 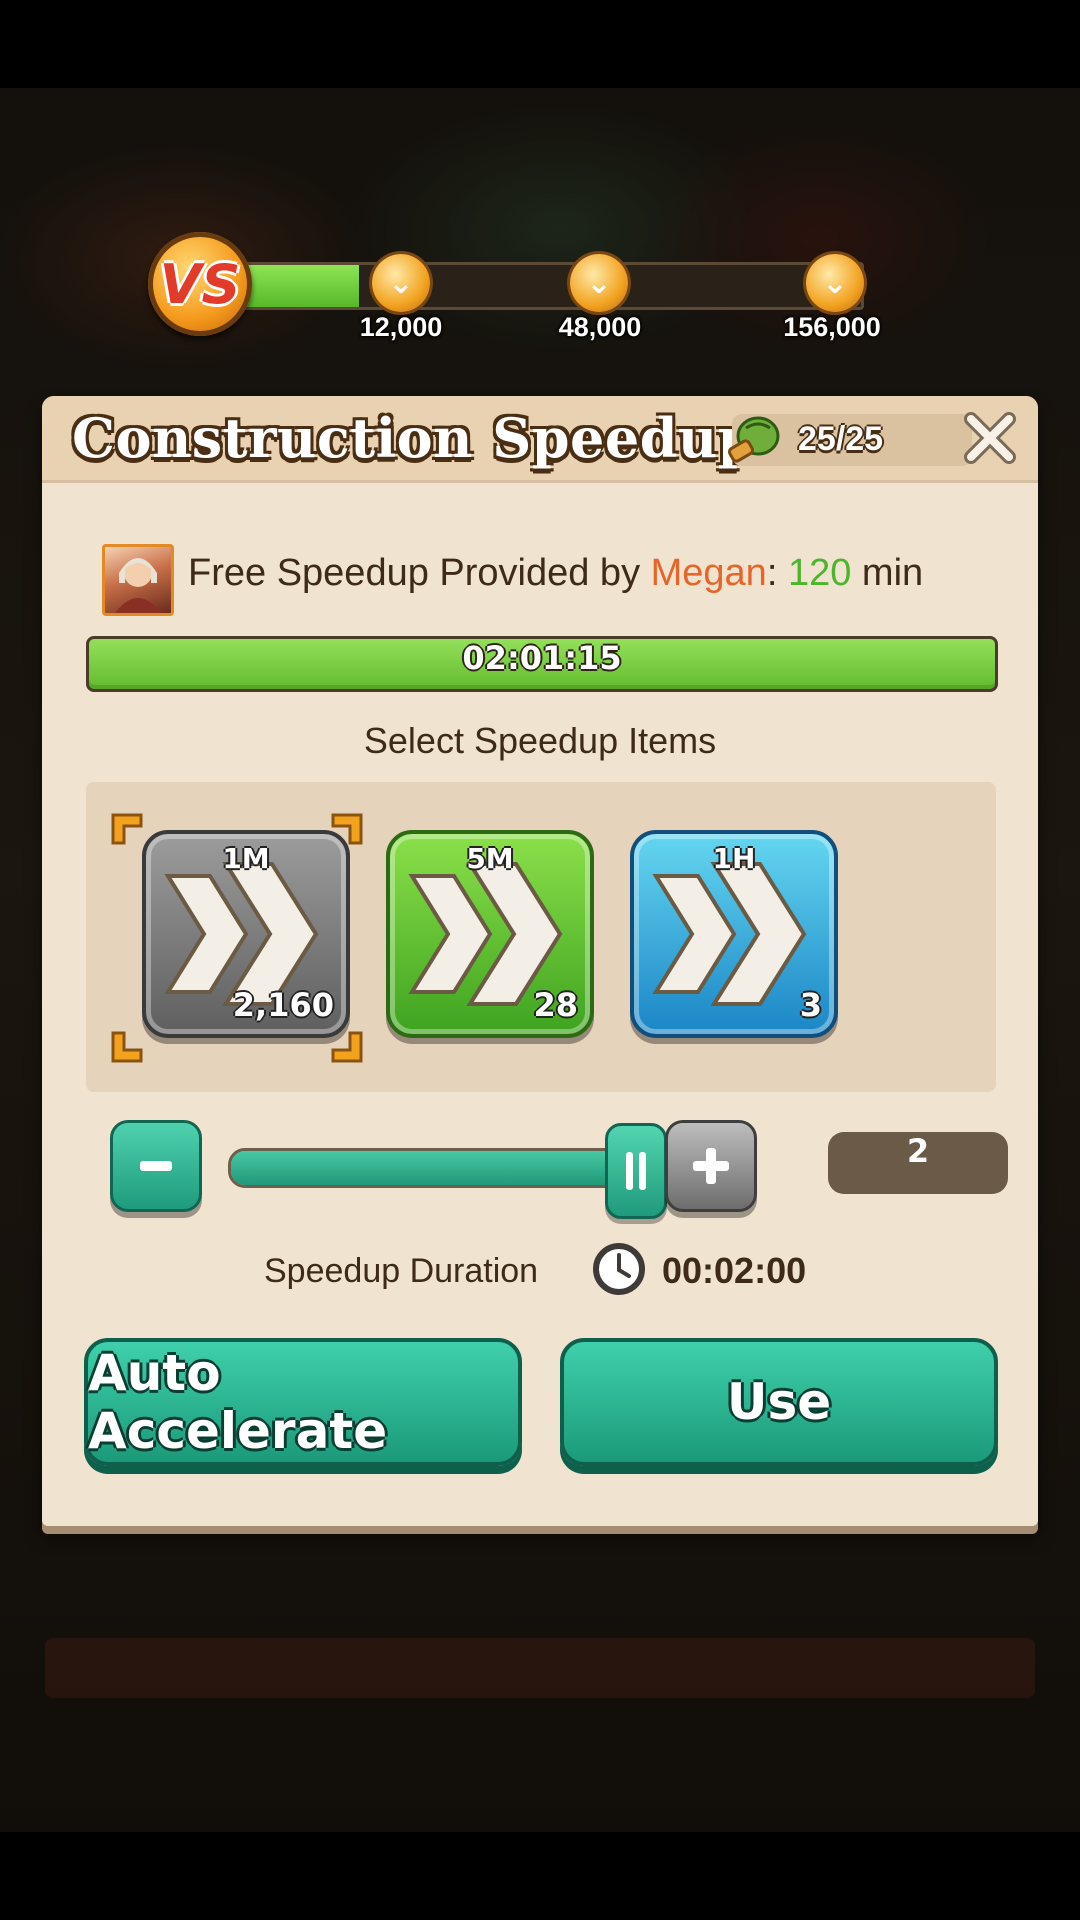 I want to click on increase-button, so click(x=711, y=1166).